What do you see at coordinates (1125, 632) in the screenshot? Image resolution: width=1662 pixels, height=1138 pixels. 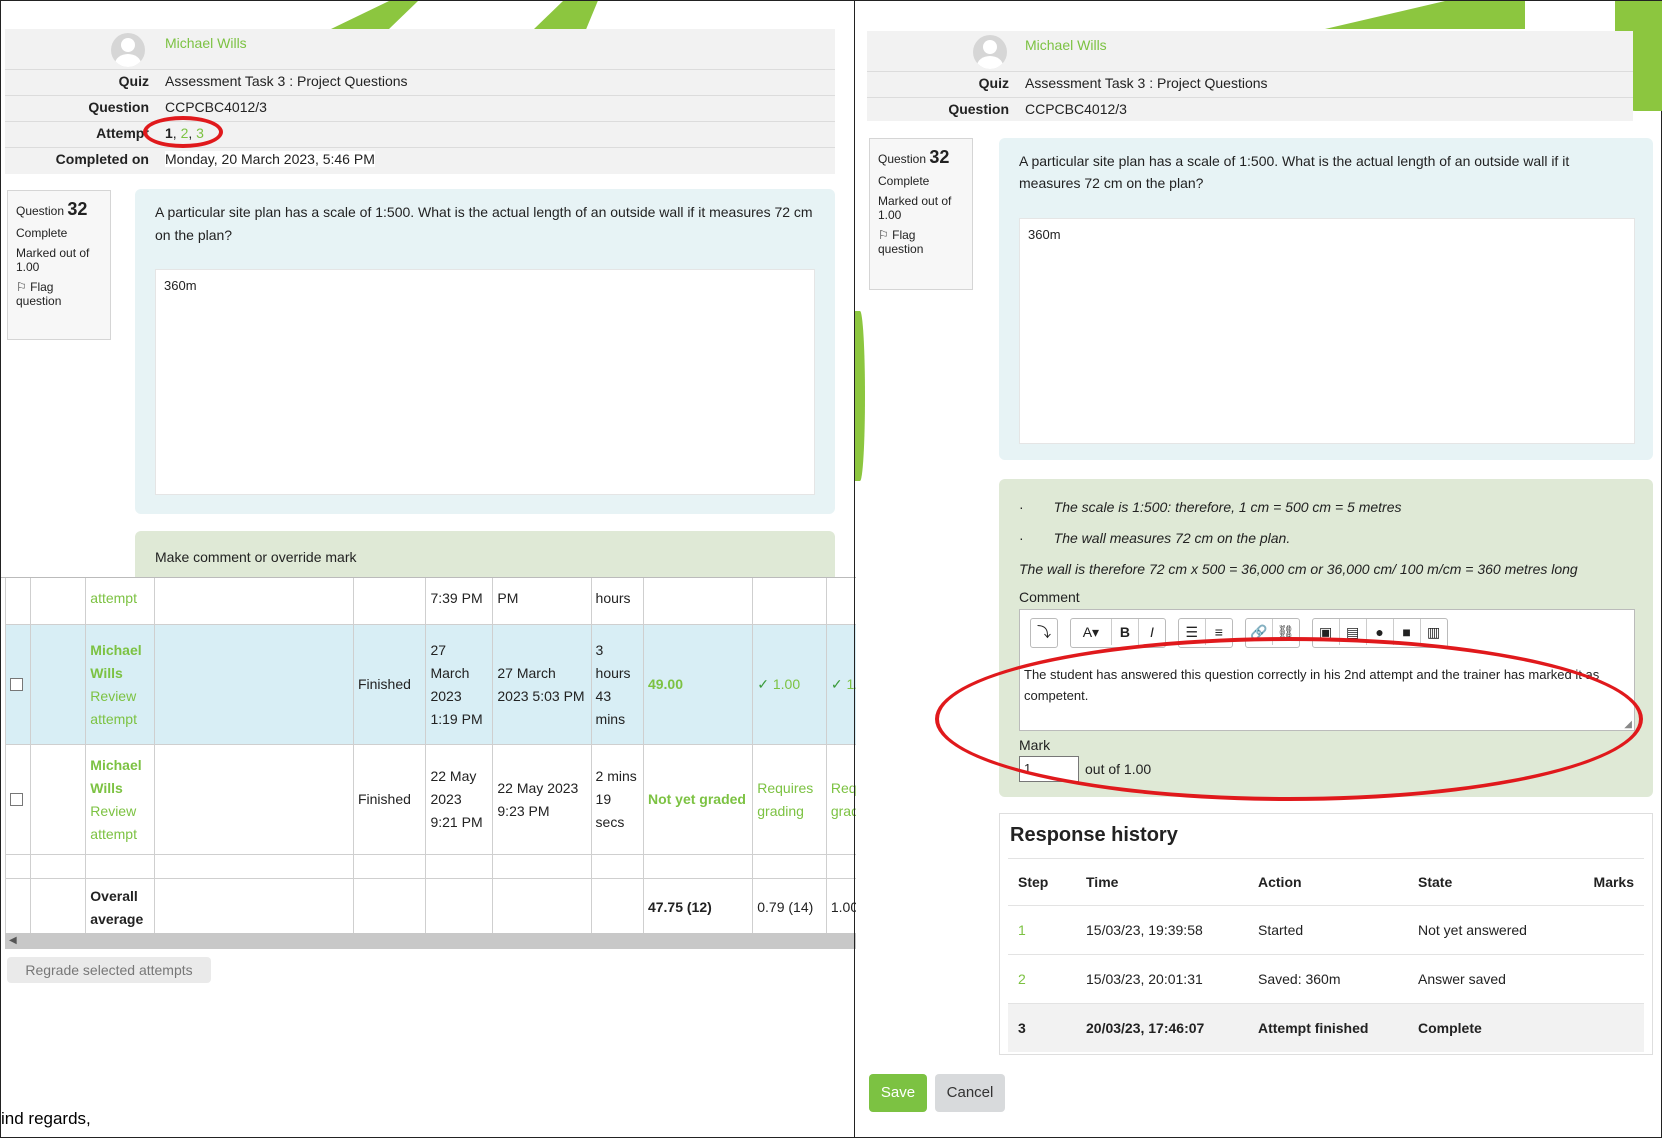 I see `bold-icon: B` at bounding box center [1125, 632].